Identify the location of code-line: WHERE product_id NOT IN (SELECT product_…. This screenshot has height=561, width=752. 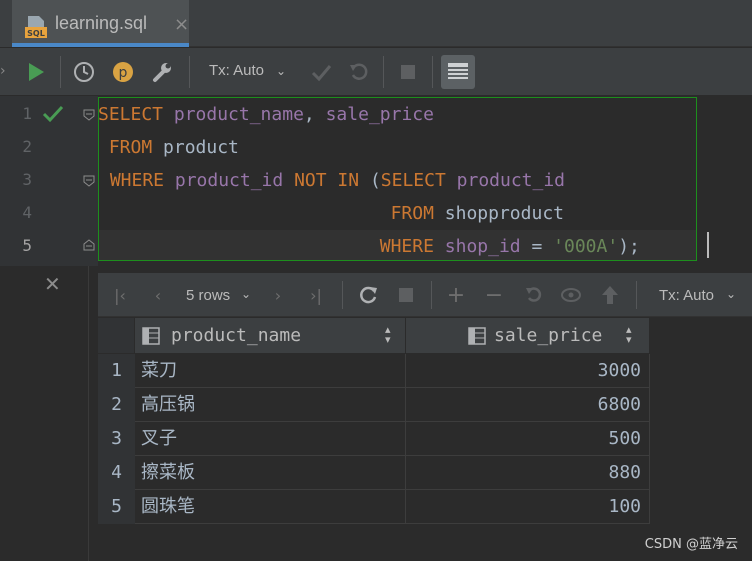
(332, 180).